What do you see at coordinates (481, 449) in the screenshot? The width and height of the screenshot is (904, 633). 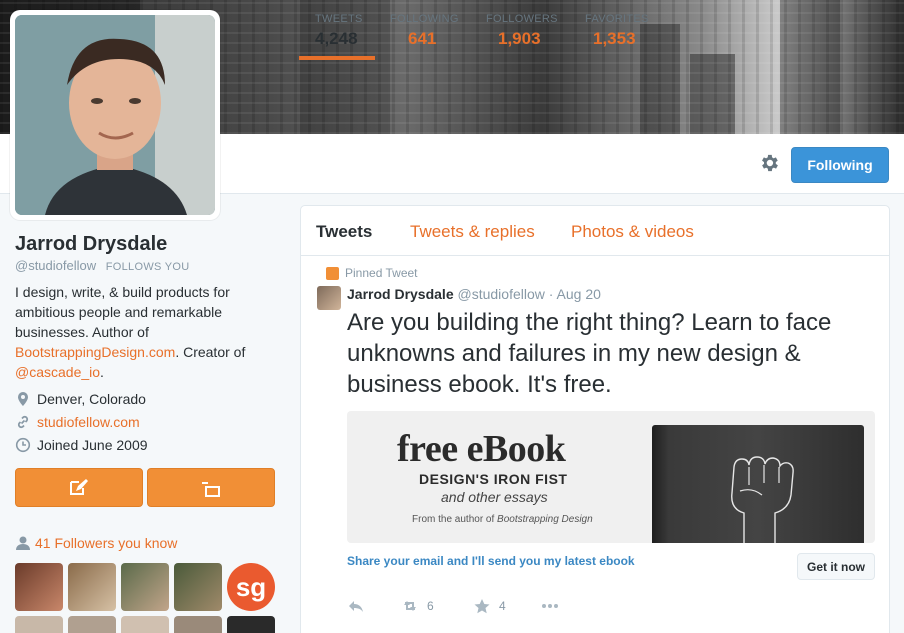 I see `ebook-title: free eBook` at bounding box center [481, 449].